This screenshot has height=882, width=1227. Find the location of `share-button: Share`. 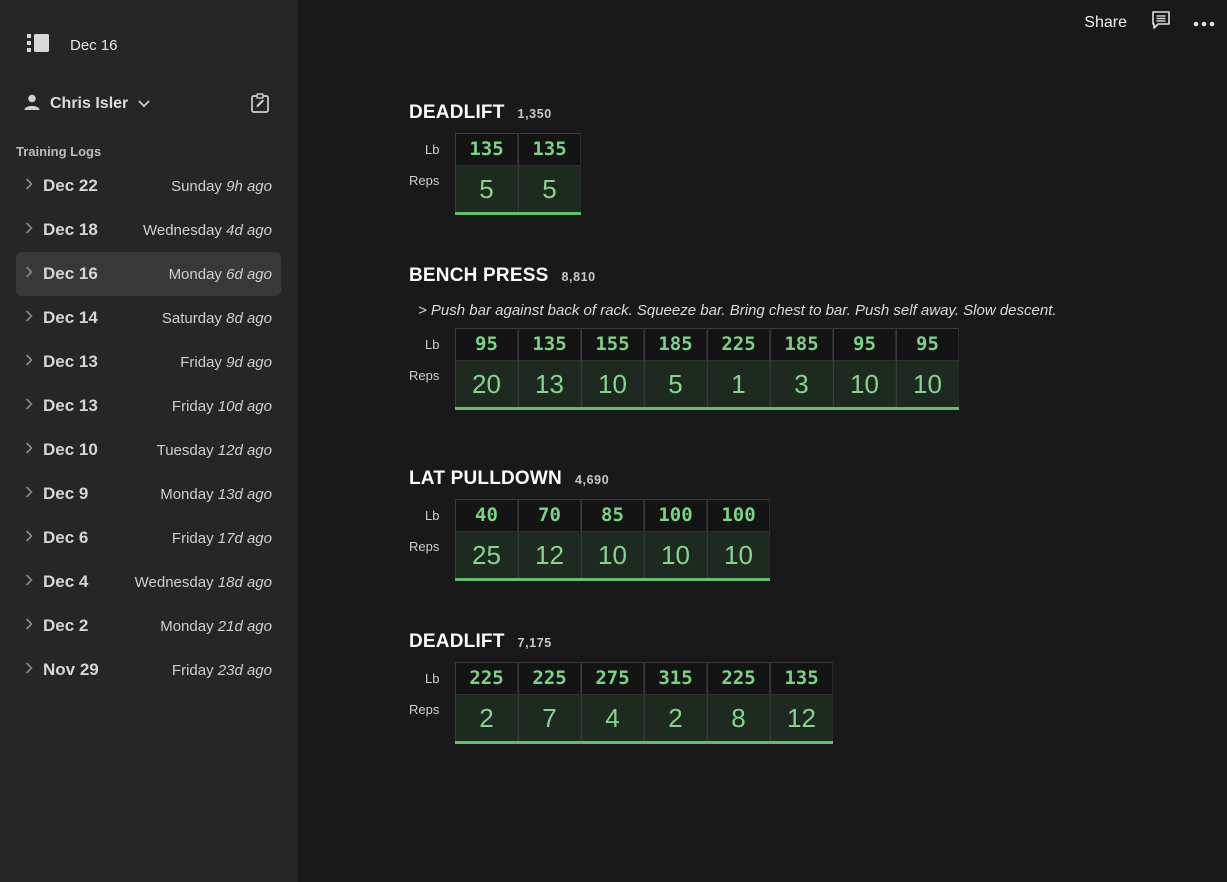

share-button: Share is located at coordinates (1105, 23).